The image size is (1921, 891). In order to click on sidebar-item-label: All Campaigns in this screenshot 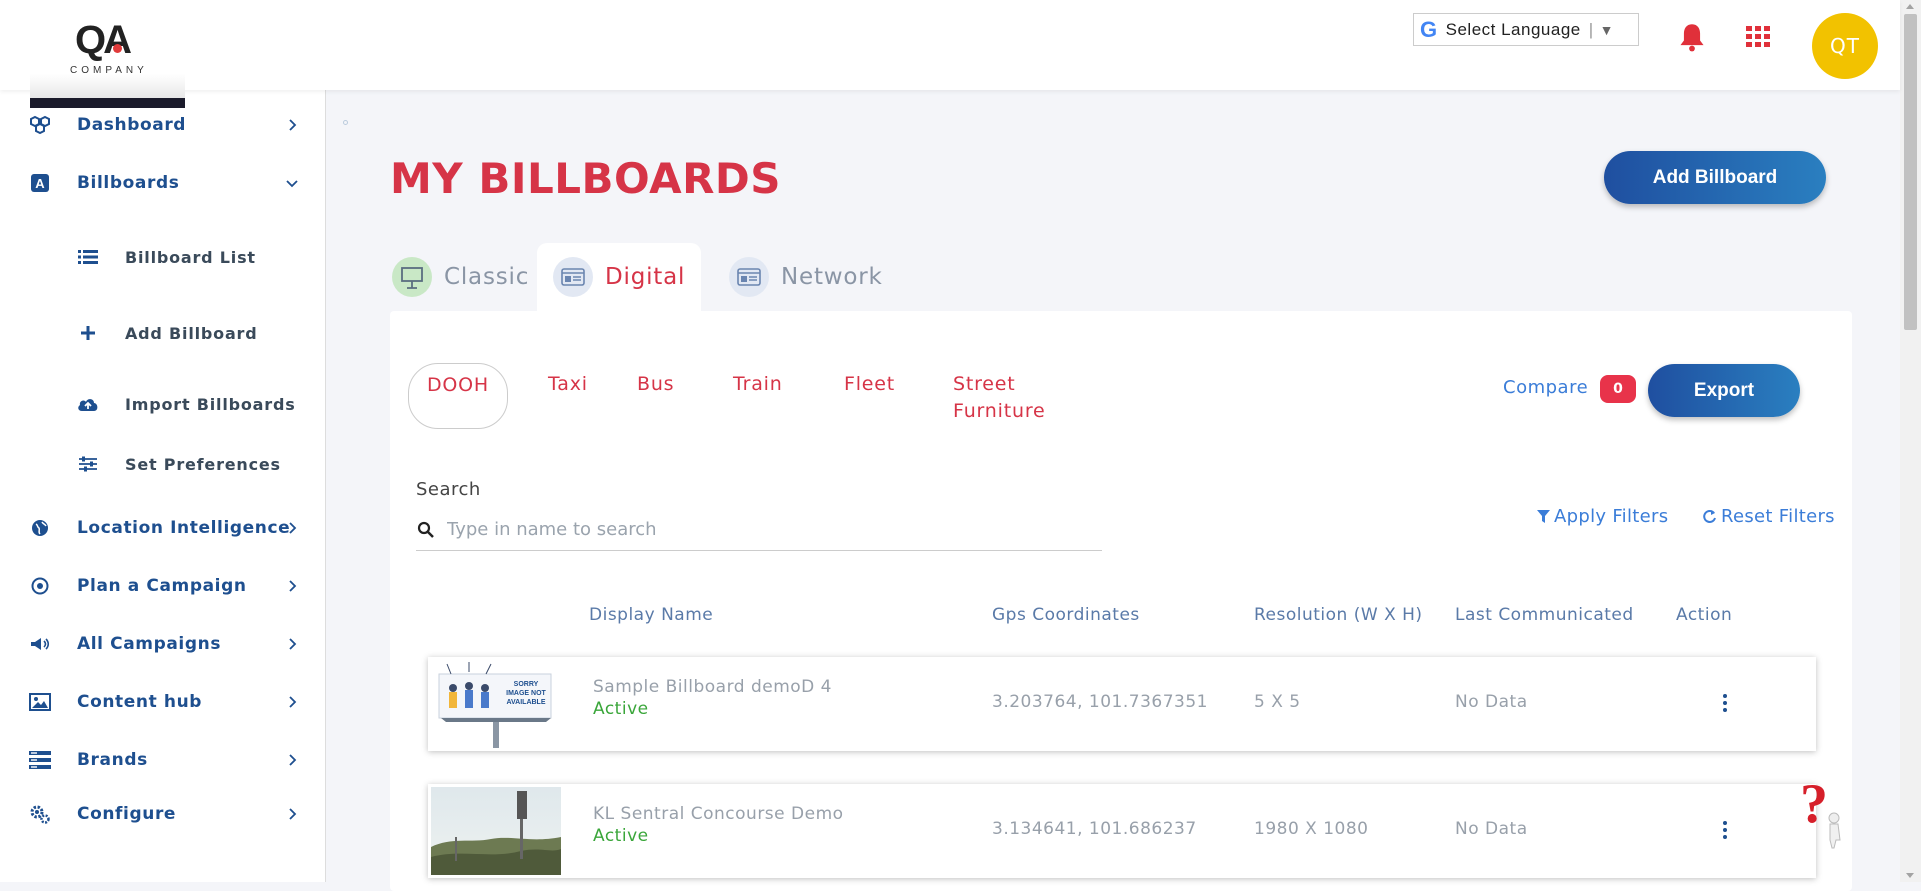, I will do `click(149, 644)`.